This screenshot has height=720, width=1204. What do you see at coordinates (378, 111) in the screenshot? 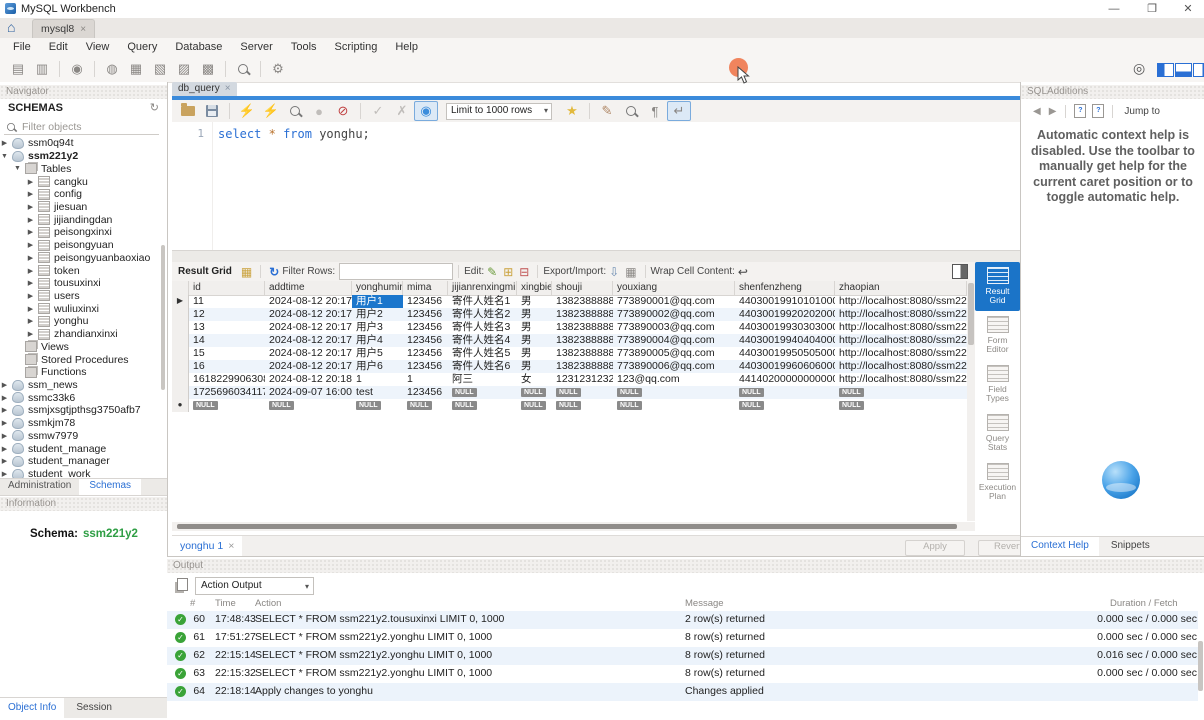
I see `commit-icon: ✓` at bounding box center [378, 111].